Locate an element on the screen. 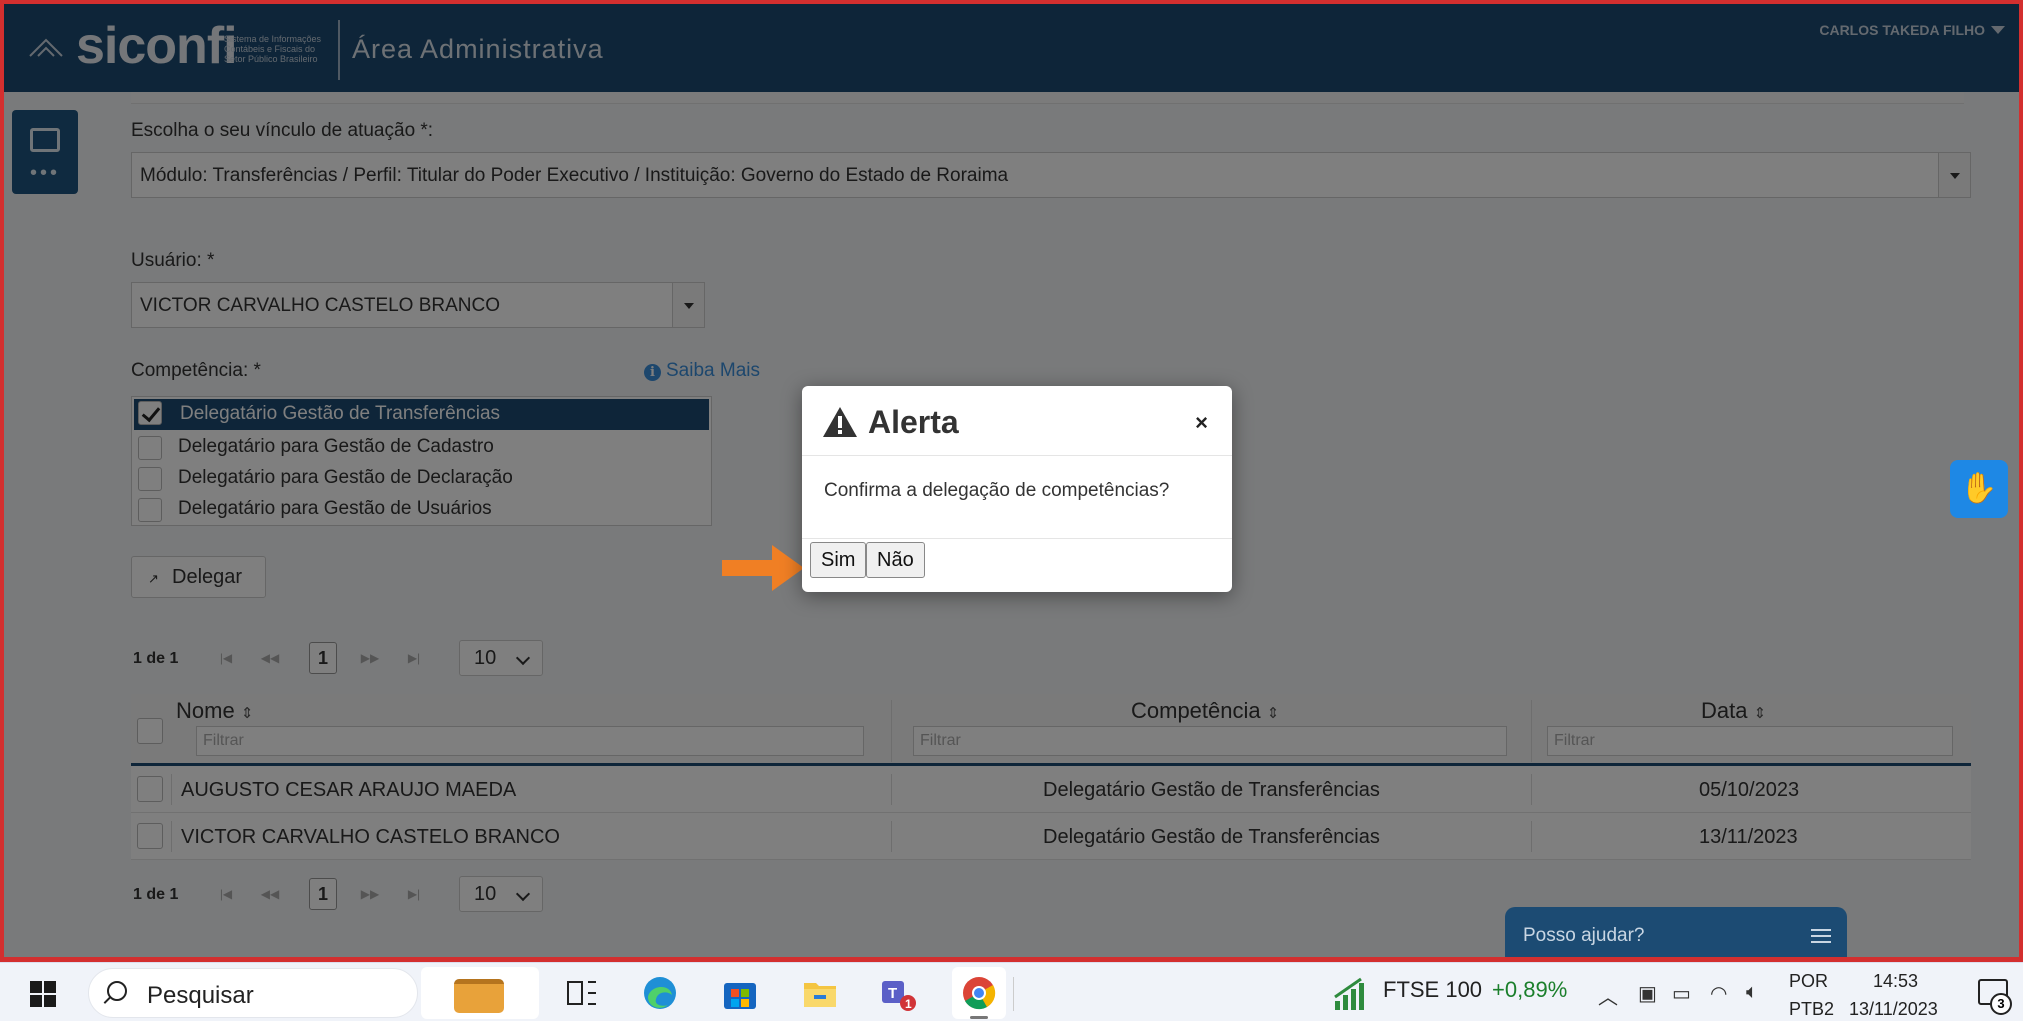 This screenshot has width=2023, height=1021. edge-browser-icon is located at coordinates (660, 993).